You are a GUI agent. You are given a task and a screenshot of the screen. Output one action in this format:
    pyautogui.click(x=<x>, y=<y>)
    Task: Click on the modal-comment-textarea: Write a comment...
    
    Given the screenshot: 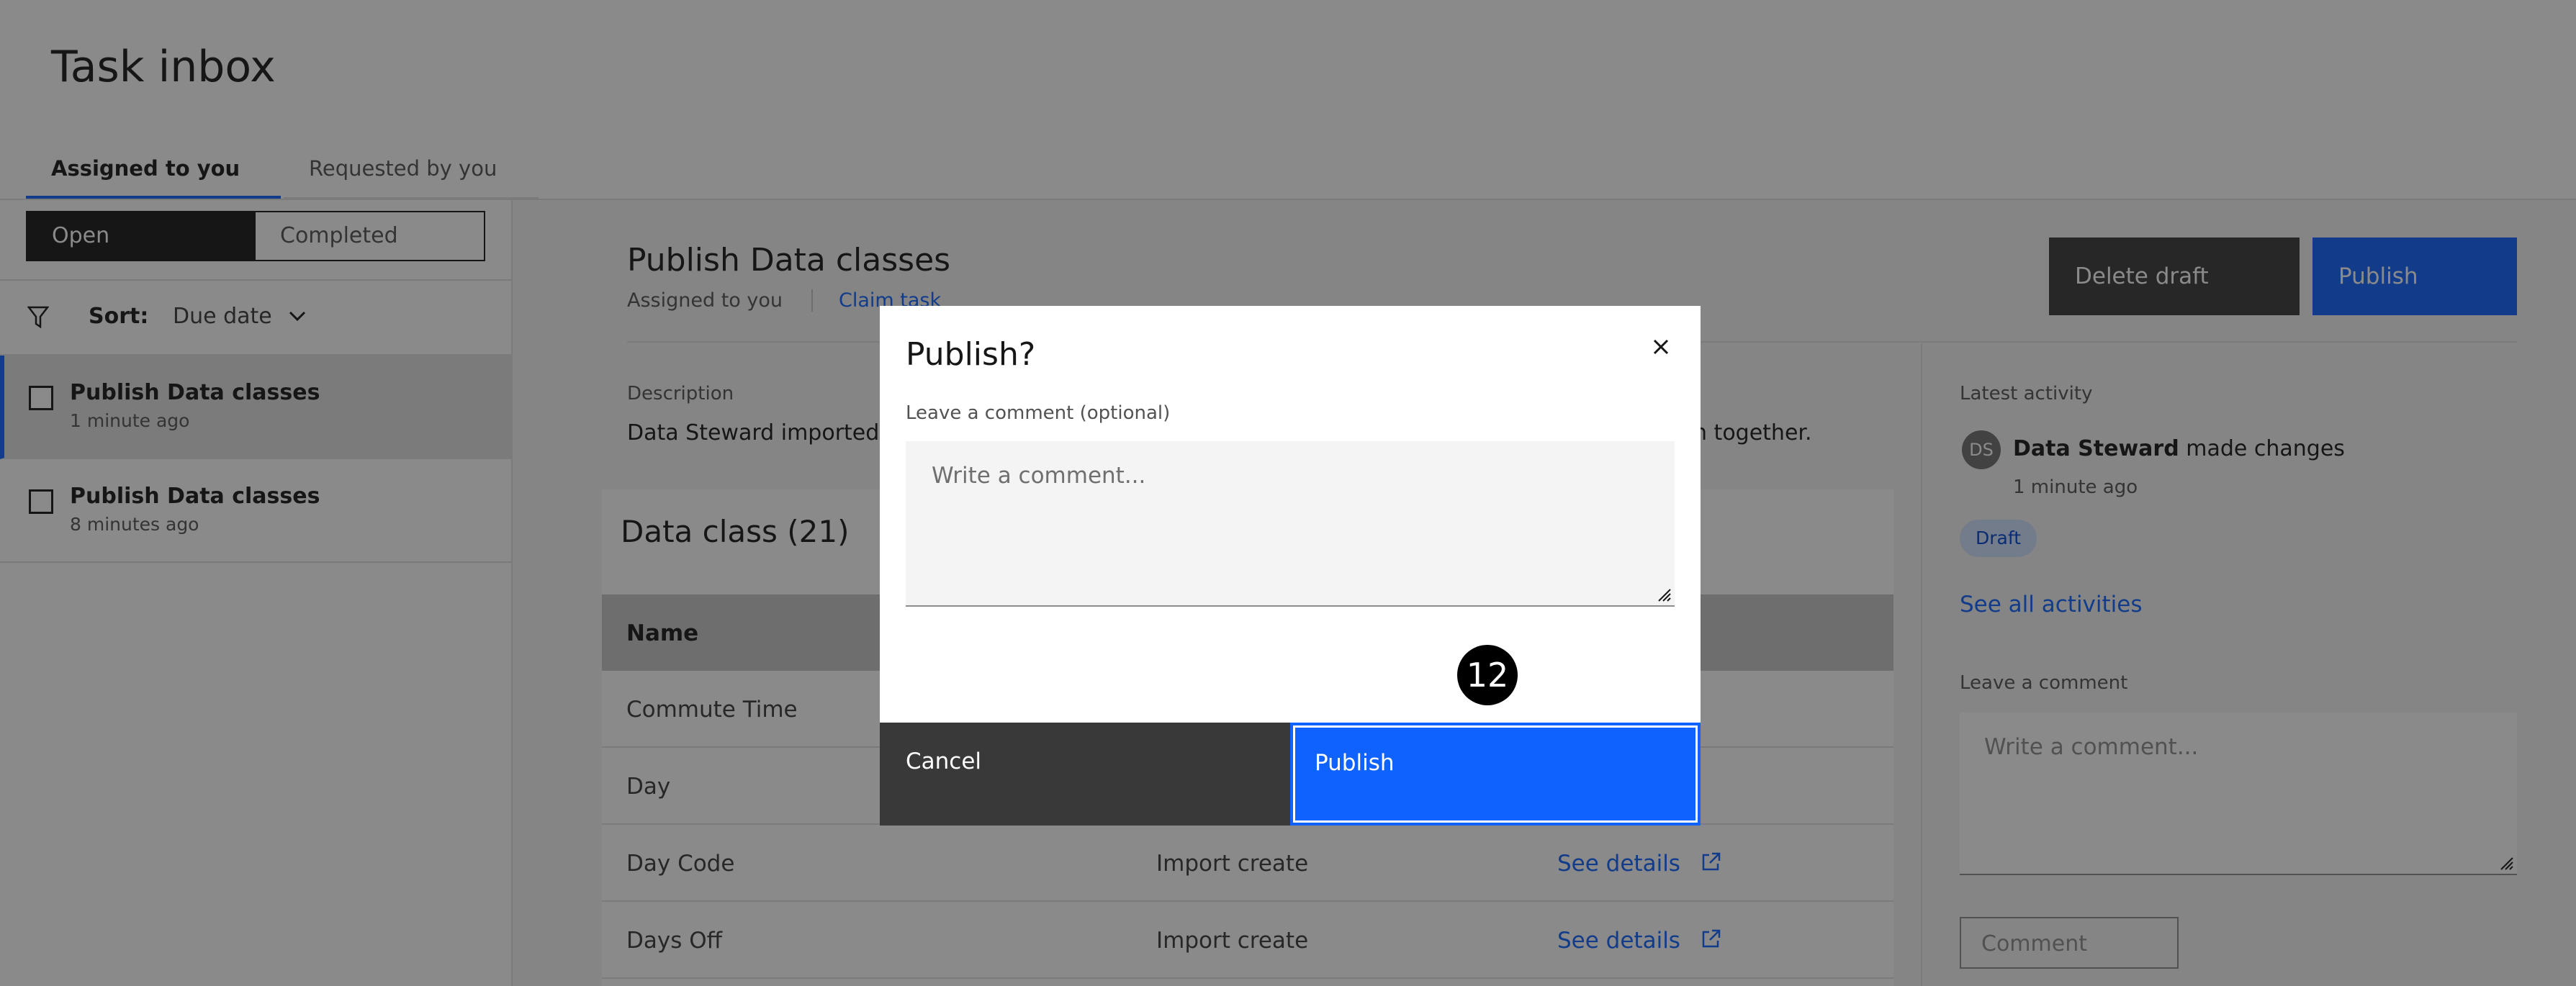 What is the action you would take?
    pyautogui.click(x=1290, y=524)
    